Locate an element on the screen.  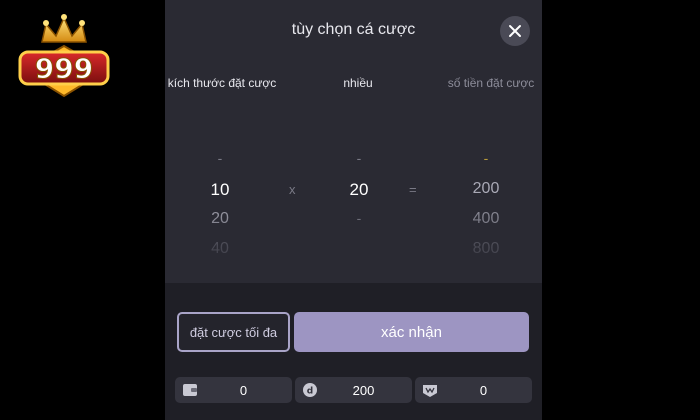
brand-logo: 999 is located at coordinates (64, 57).